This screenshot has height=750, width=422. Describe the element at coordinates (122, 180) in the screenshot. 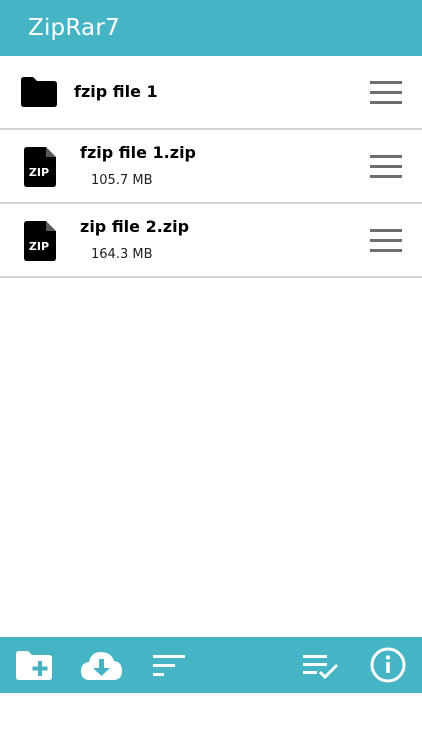

I see `file-size: 105.7 MB` at that location.